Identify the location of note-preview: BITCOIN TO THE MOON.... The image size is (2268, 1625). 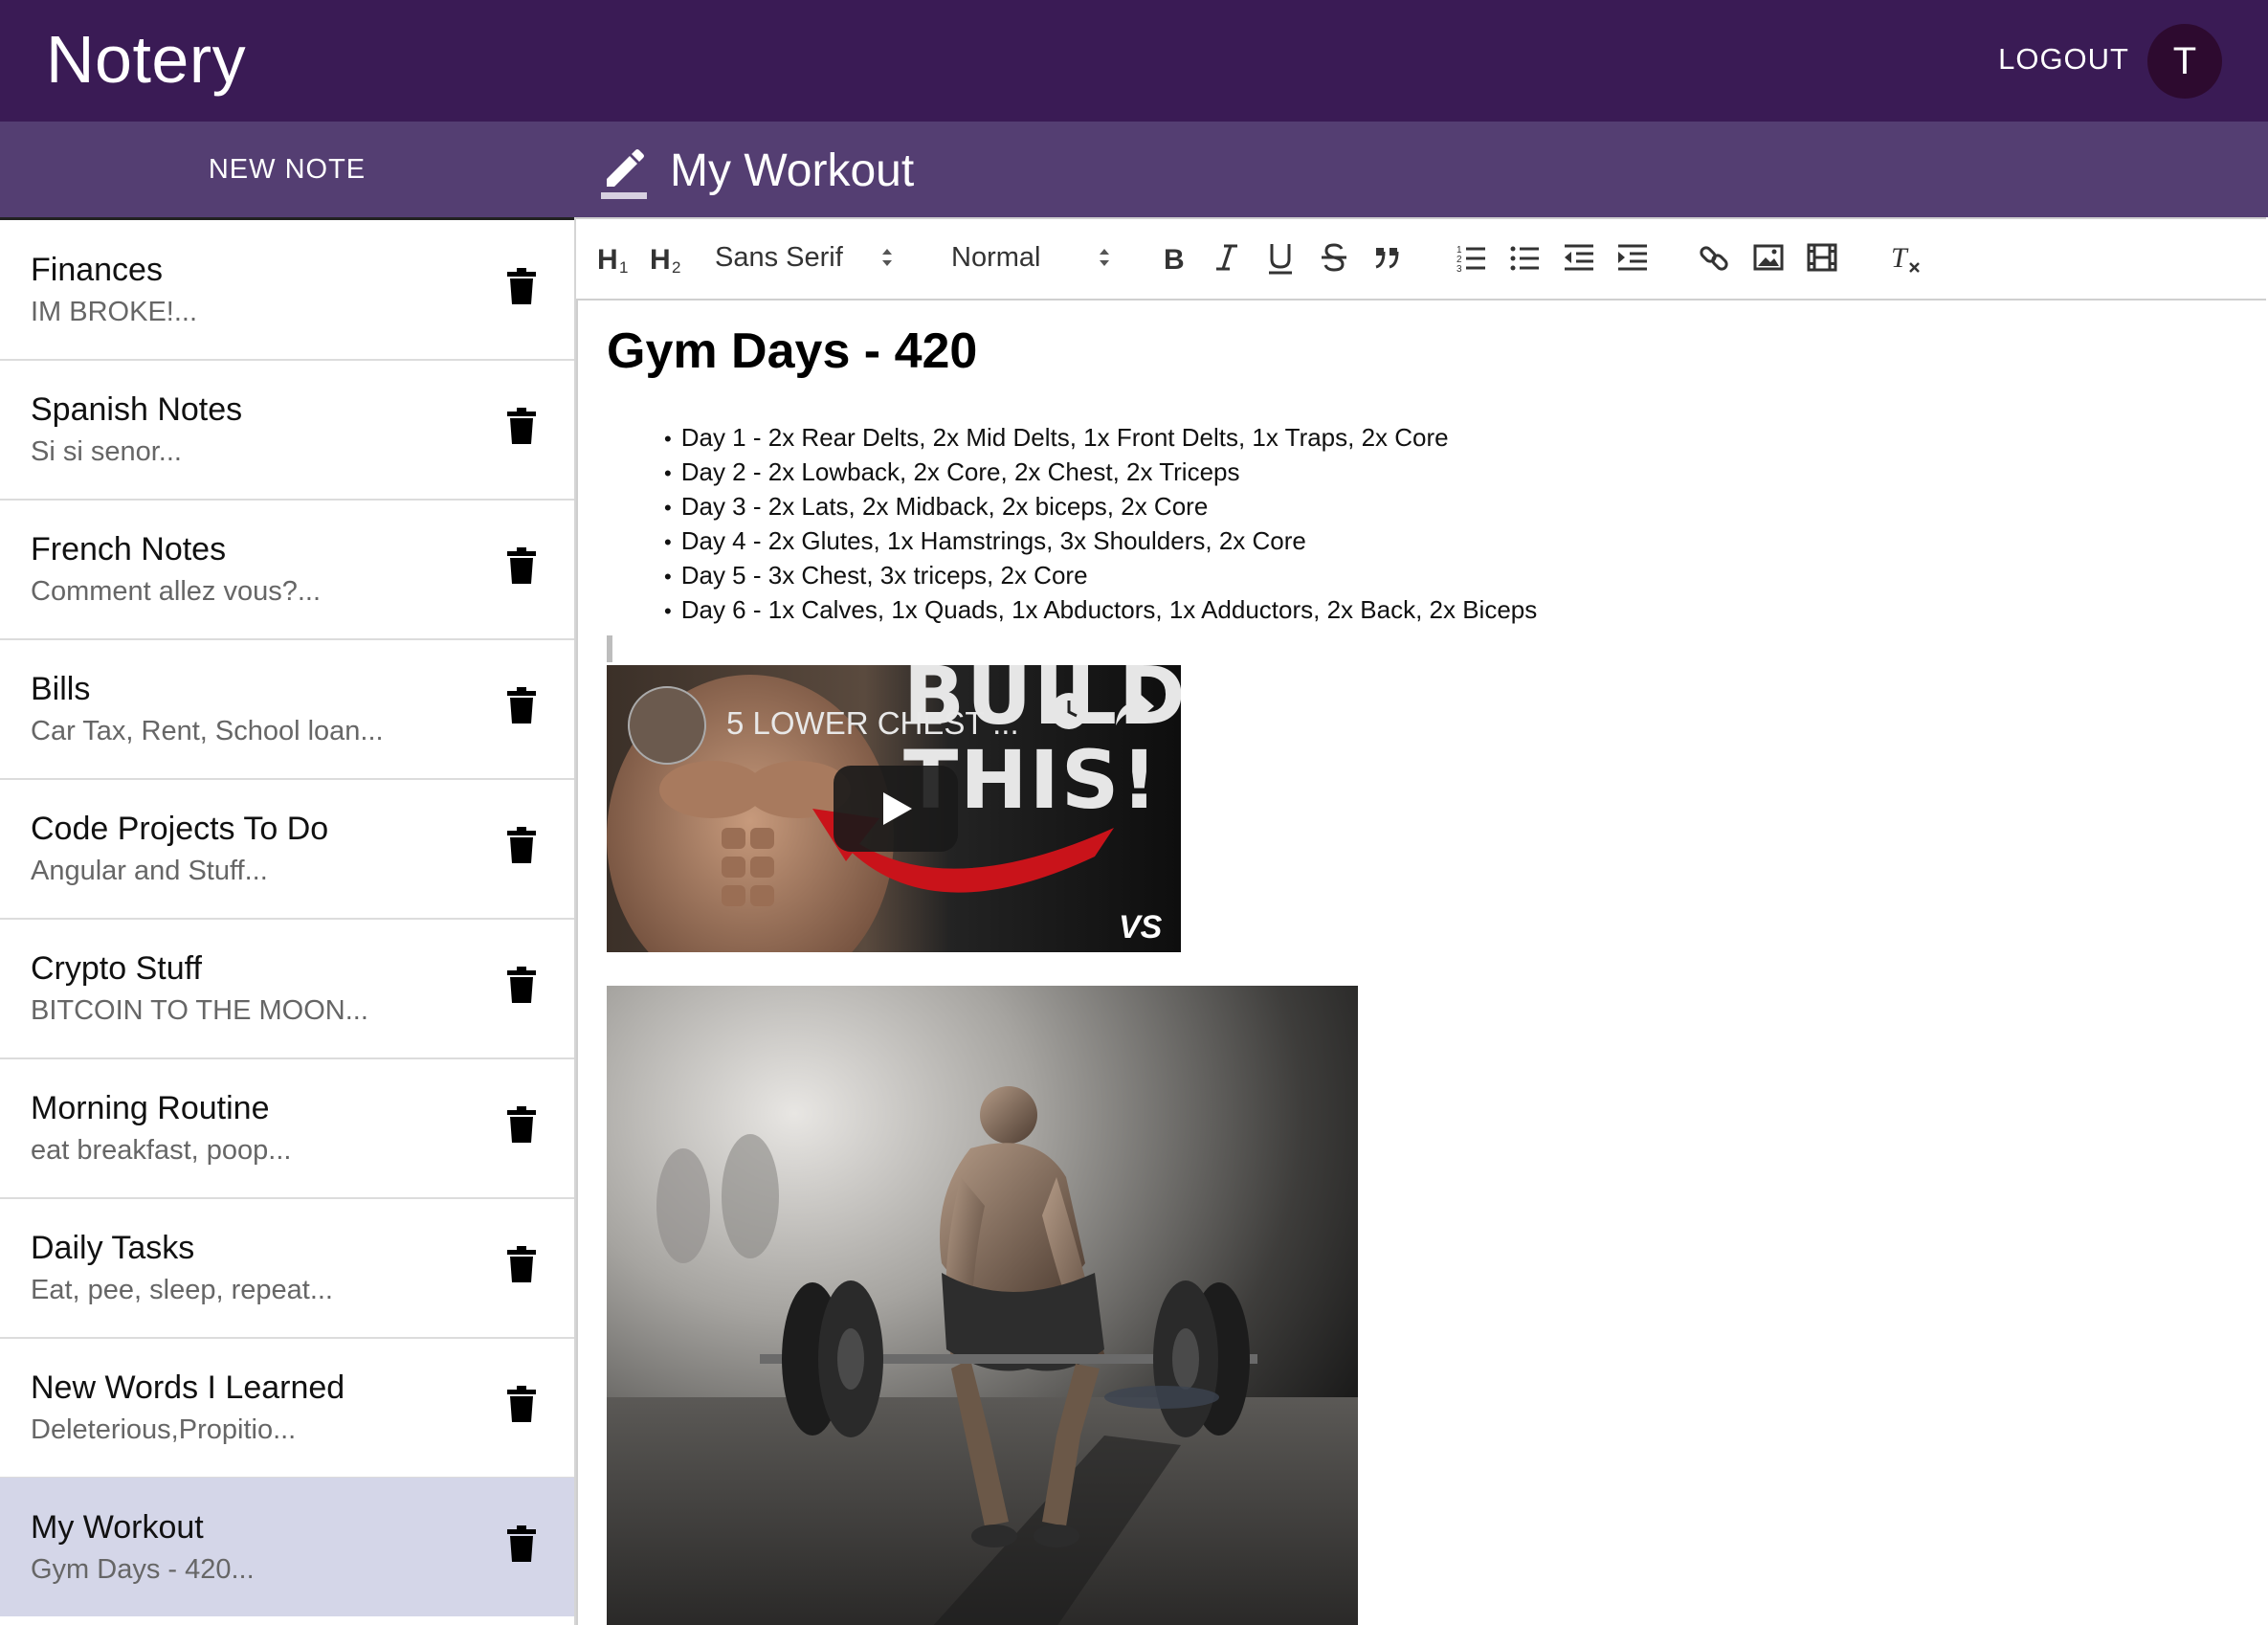
(199, 1010).